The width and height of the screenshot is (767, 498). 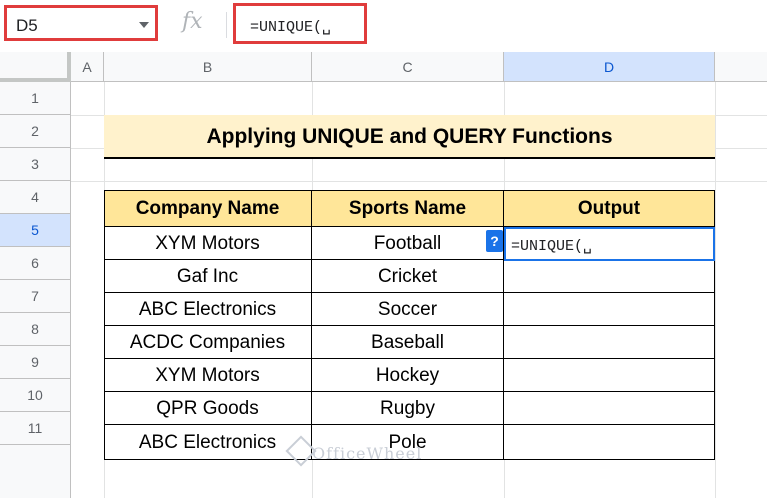 I want to click on sheet-title: Applying UNIQUE and QUERY Functions, so click(x=409, y=137).